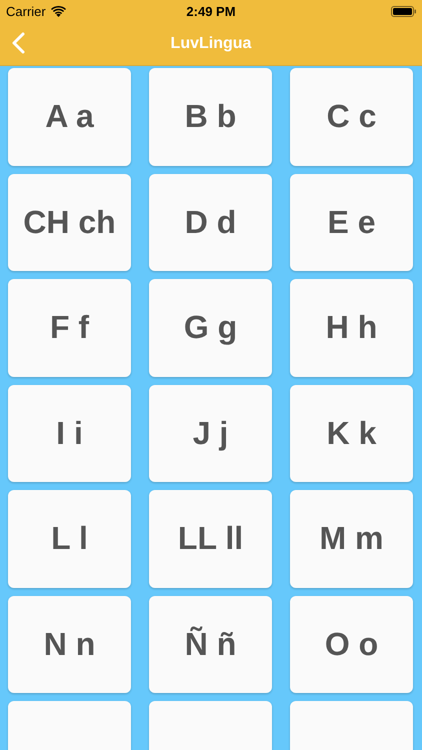 This screenshot has width=422, height=750. What do you see at coordinates (210, 117) in the screenshot?
I see `letter-card: B b` at bounding box center [210, 117].